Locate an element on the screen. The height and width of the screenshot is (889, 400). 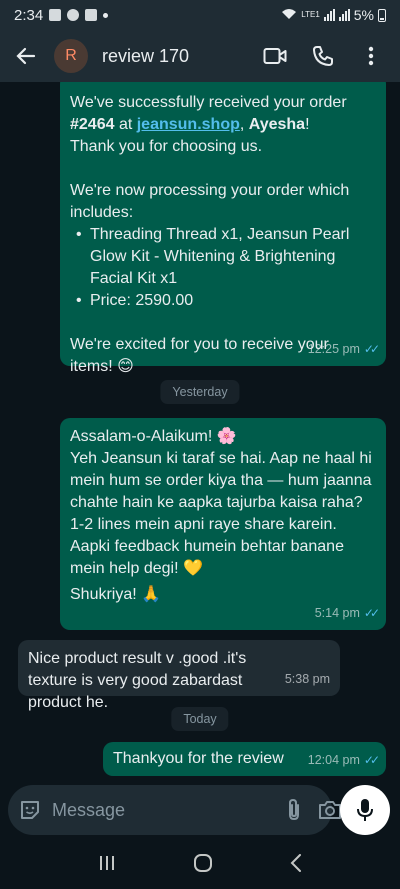
phone-icon is located at coordinates (323, 56).